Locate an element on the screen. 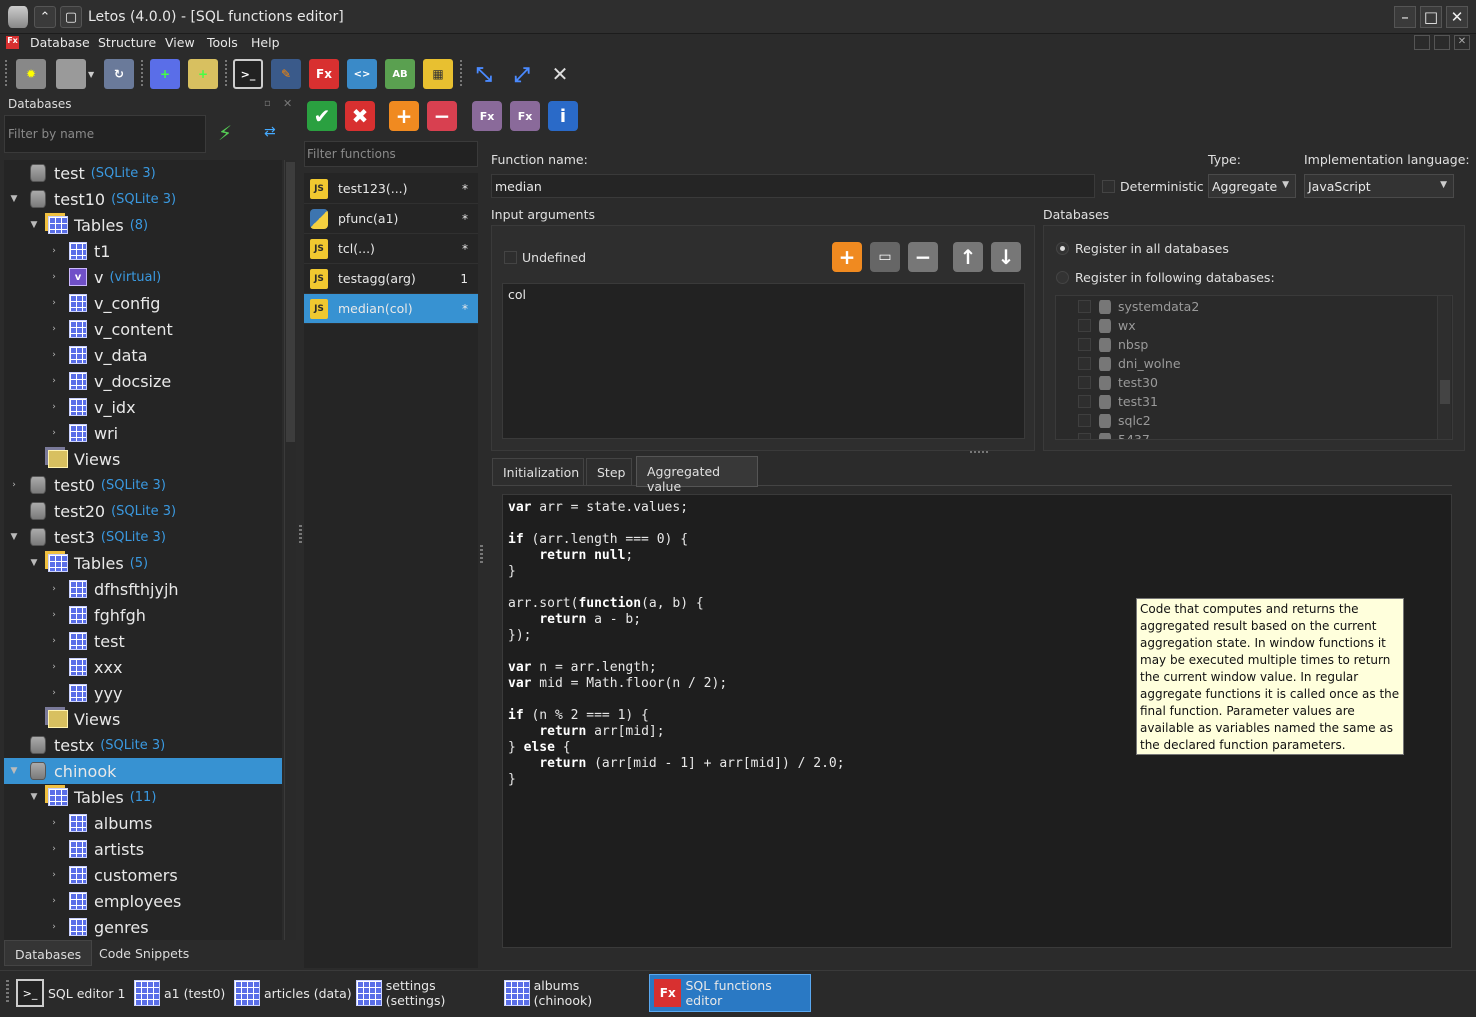  tree-item-table: › v_content is located at coordinates (143, 329).